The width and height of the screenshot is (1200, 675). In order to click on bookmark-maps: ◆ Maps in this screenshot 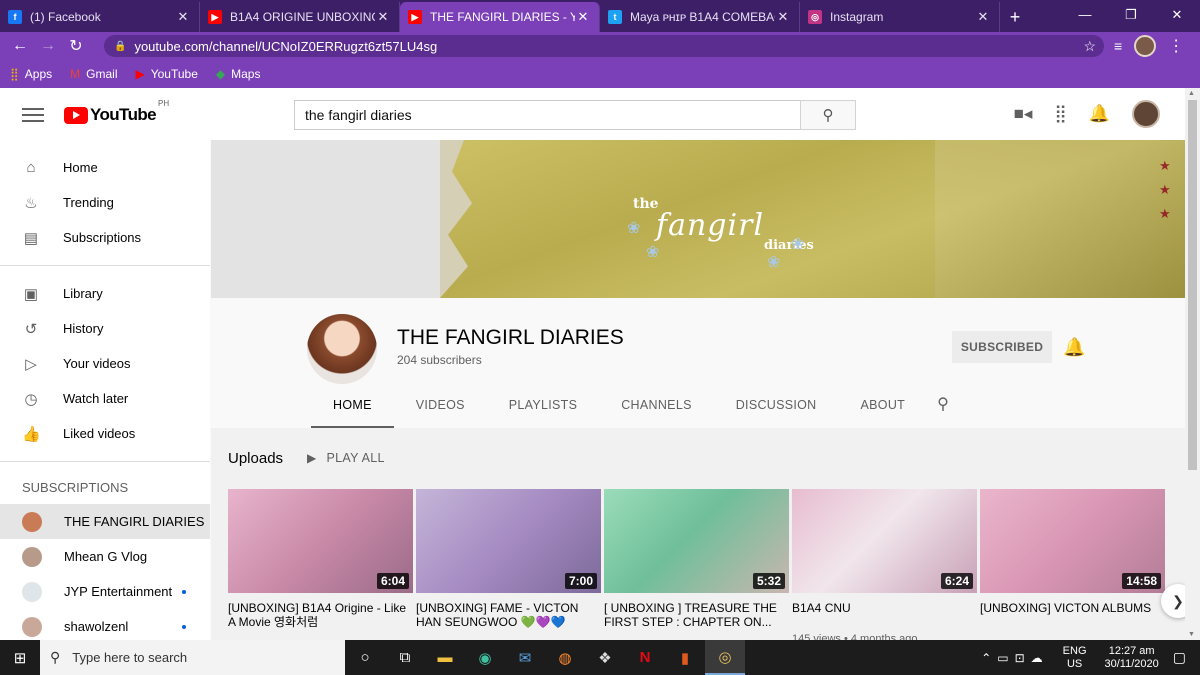, I will do `click(238, 74)`.